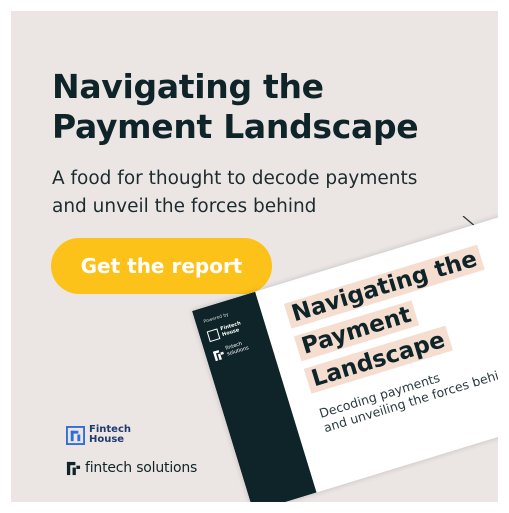  Describe the element at coordinates (188, 86) in the screenshot. I see `title-line-1: Navigating the` at that location.